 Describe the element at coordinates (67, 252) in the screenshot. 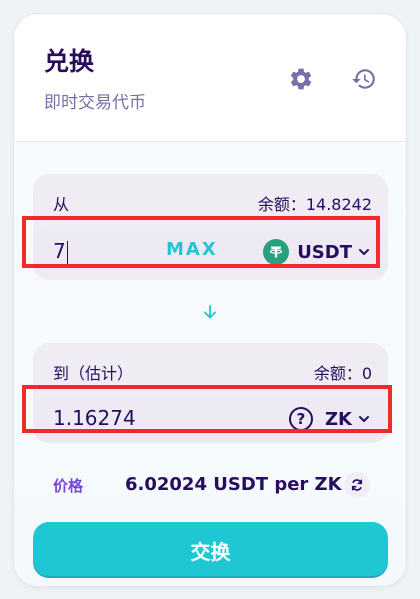

I see `text-caret` at that location.